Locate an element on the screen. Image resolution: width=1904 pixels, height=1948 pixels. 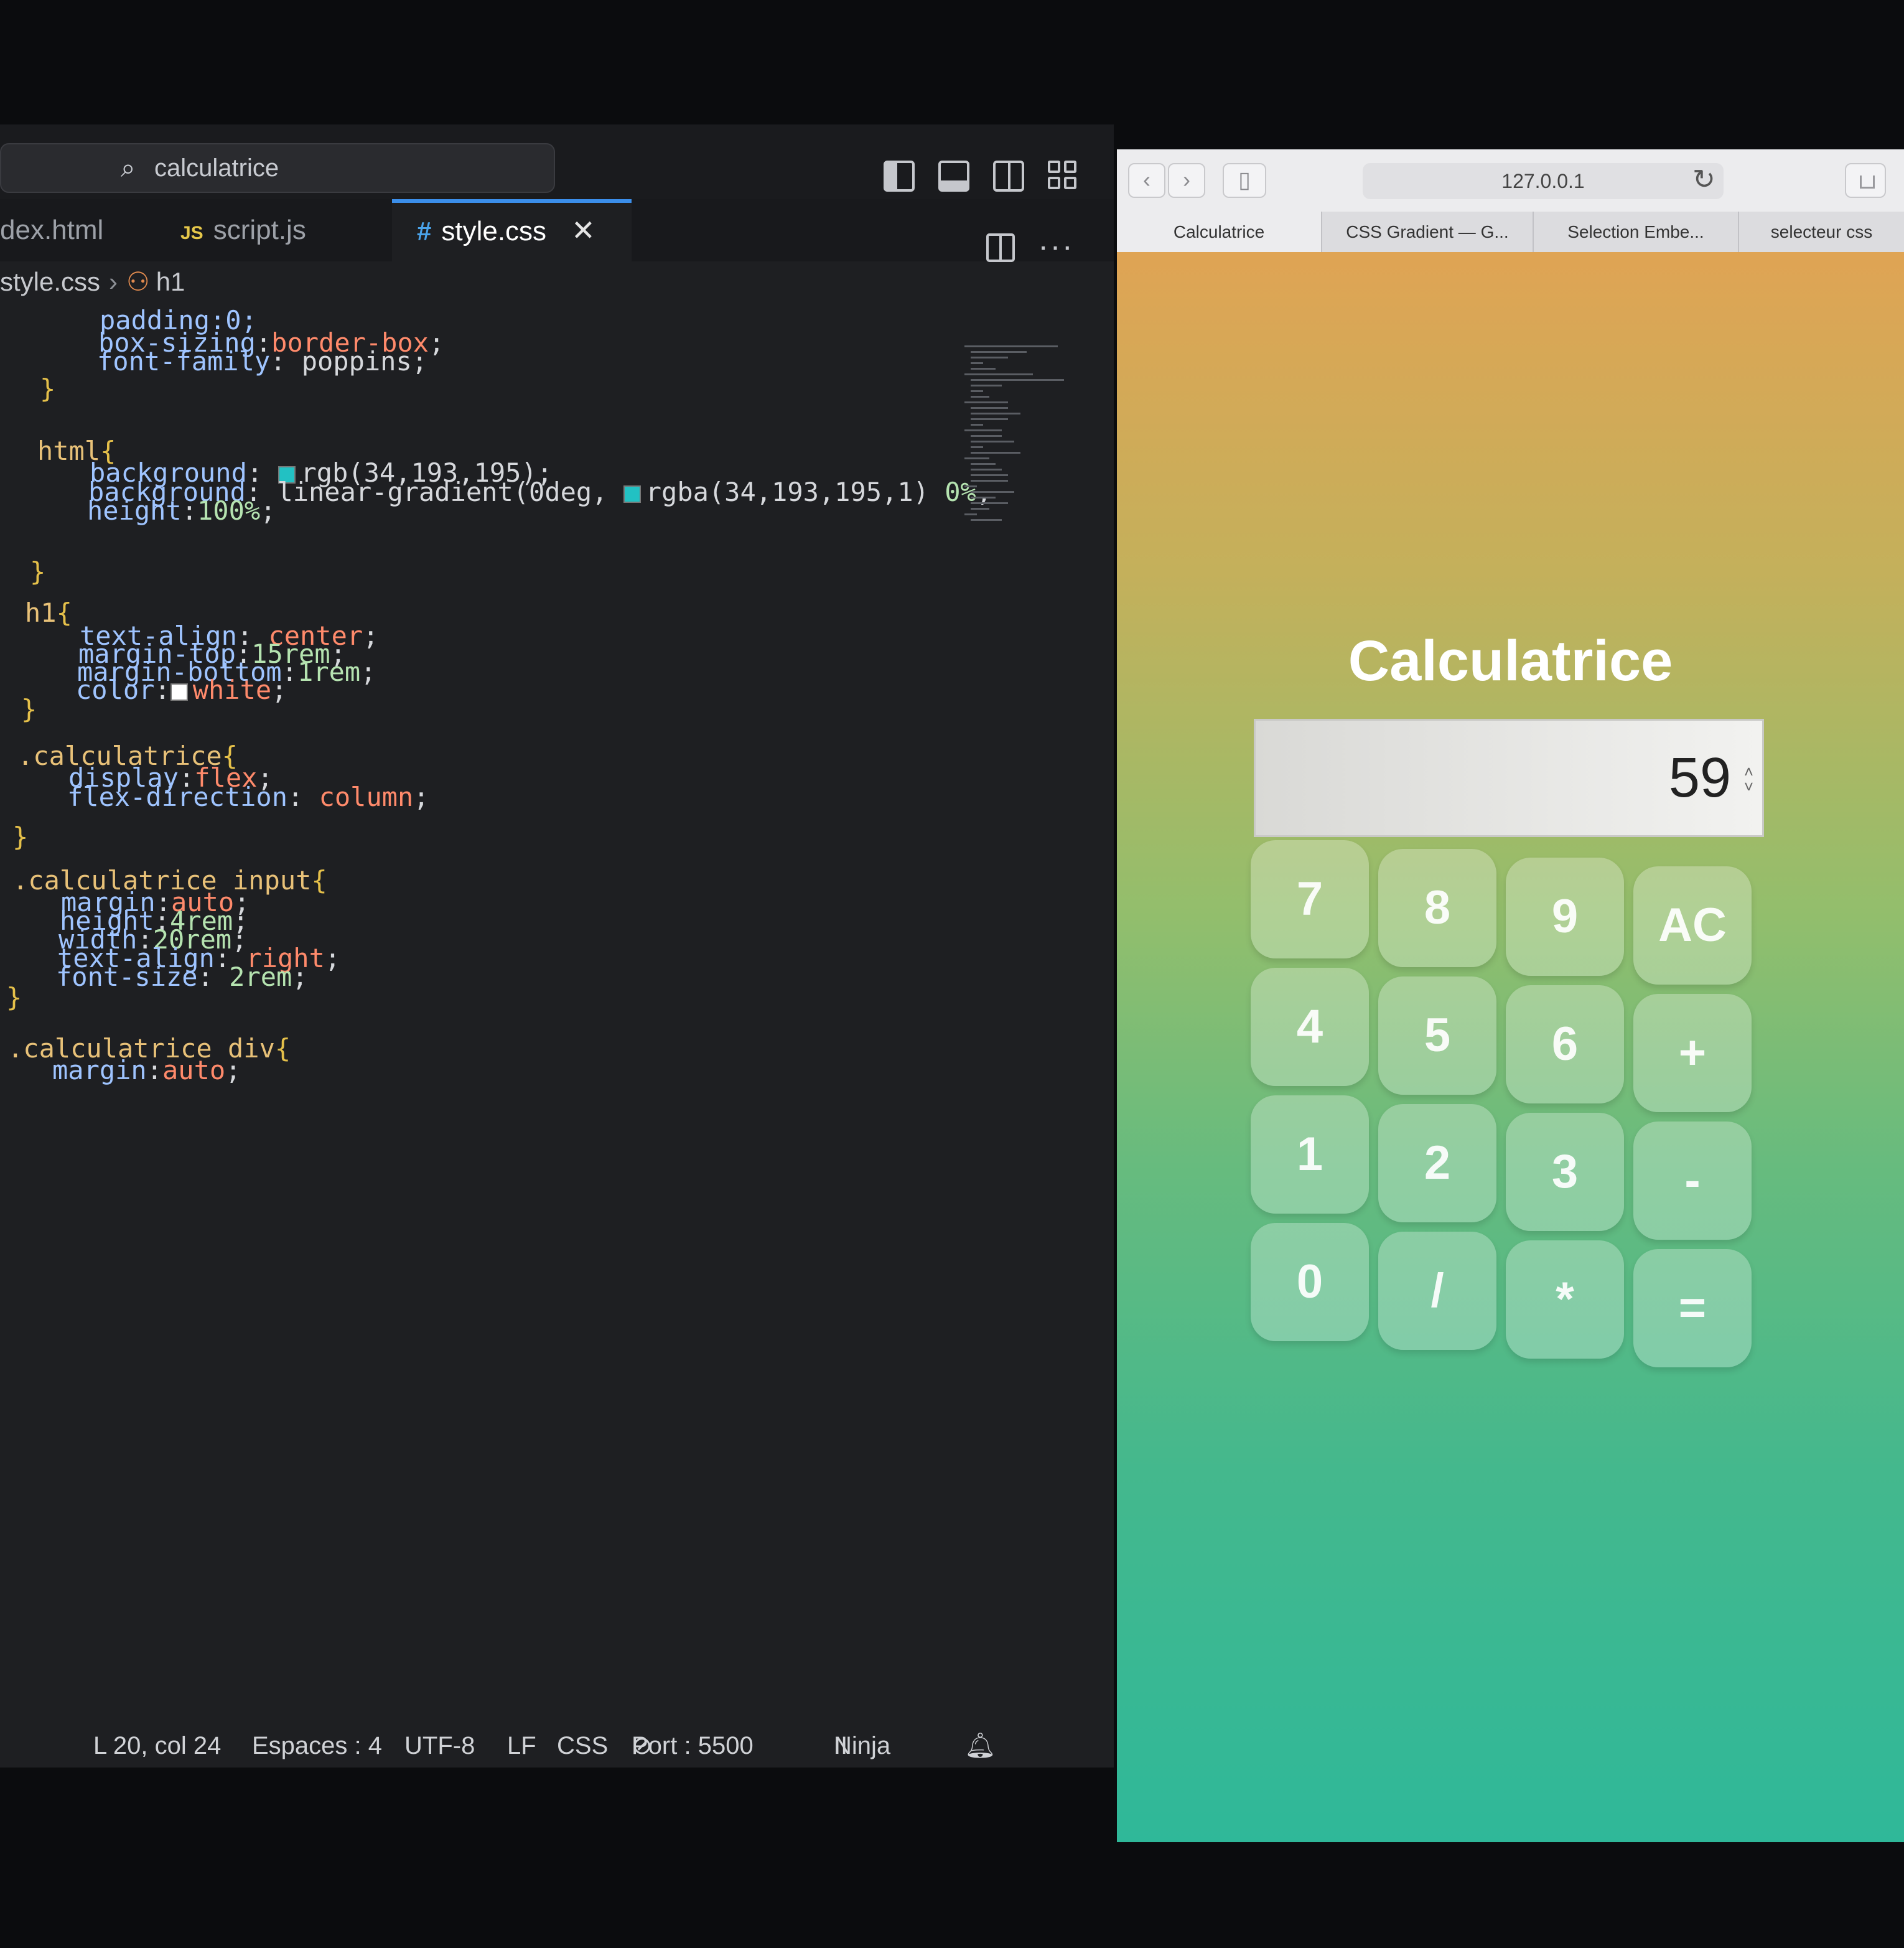
more-actions-icon: ··· is located at coordinates (1056, 246).